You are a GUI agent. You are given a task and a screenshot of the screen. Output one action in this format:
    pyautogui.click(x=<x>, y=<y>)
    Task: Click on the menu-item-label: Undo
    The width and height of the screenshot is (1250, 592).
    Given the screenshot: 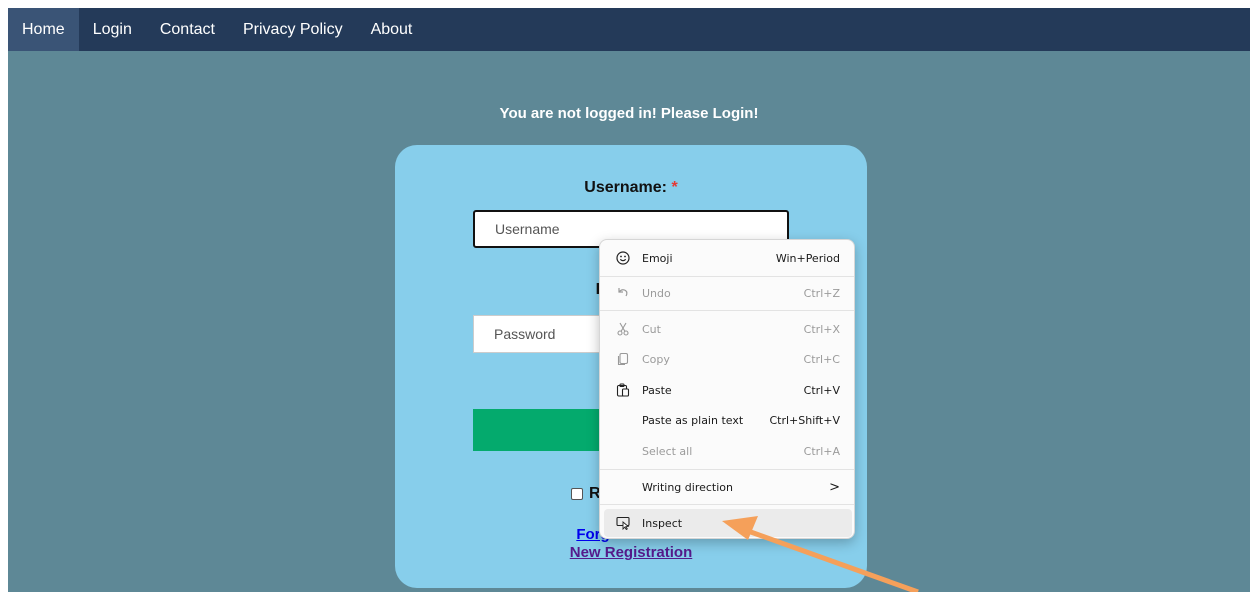 What is the action you would take?
    pyautogui.click(x=656, y=293)
    